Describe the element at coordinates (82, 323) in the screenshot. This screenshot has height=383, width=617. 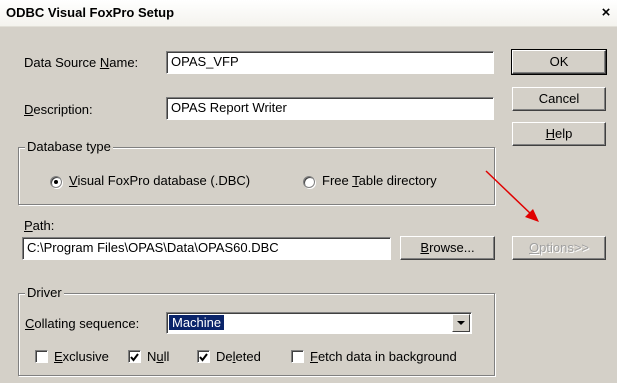
I see `collating-sequence-label: Collating sequence:` at that location.